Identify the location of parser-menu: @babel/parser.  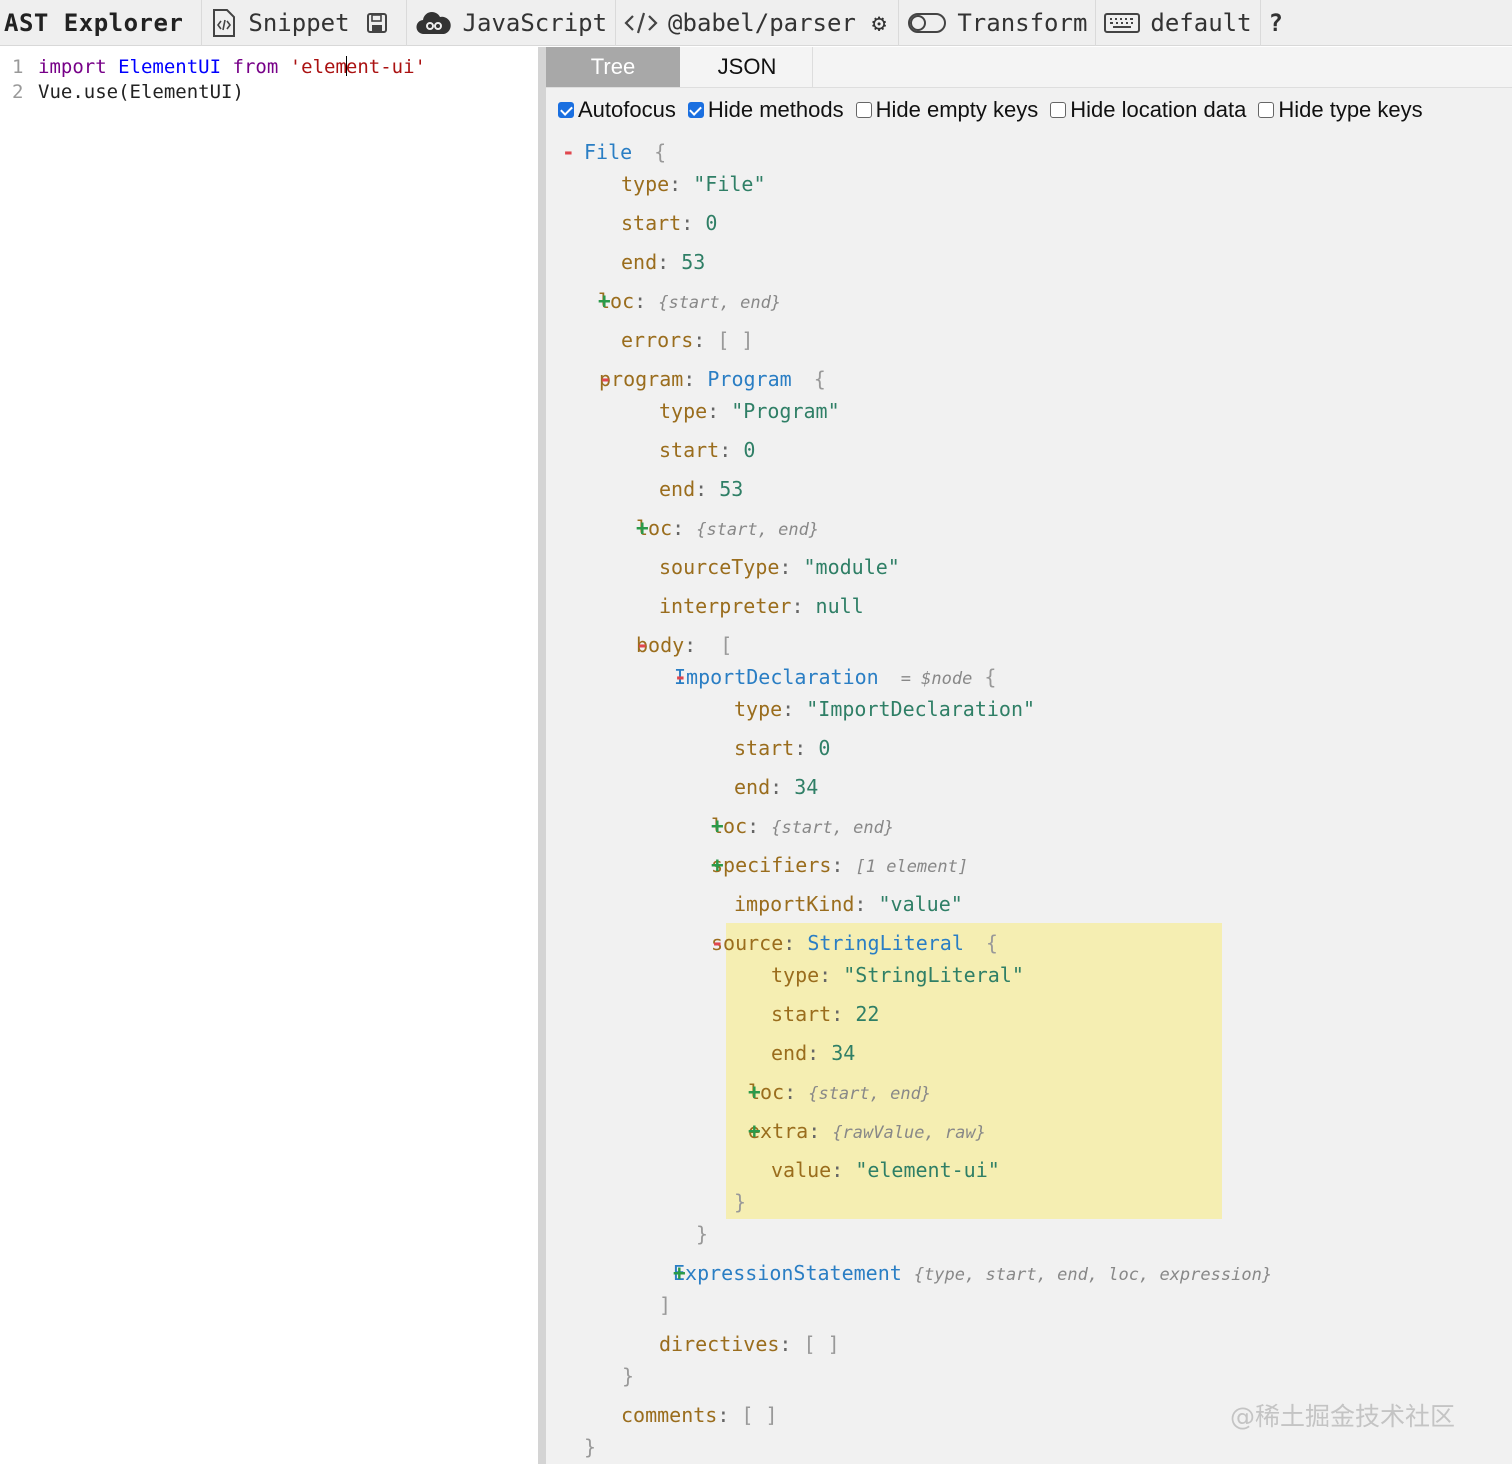
(739, 23).